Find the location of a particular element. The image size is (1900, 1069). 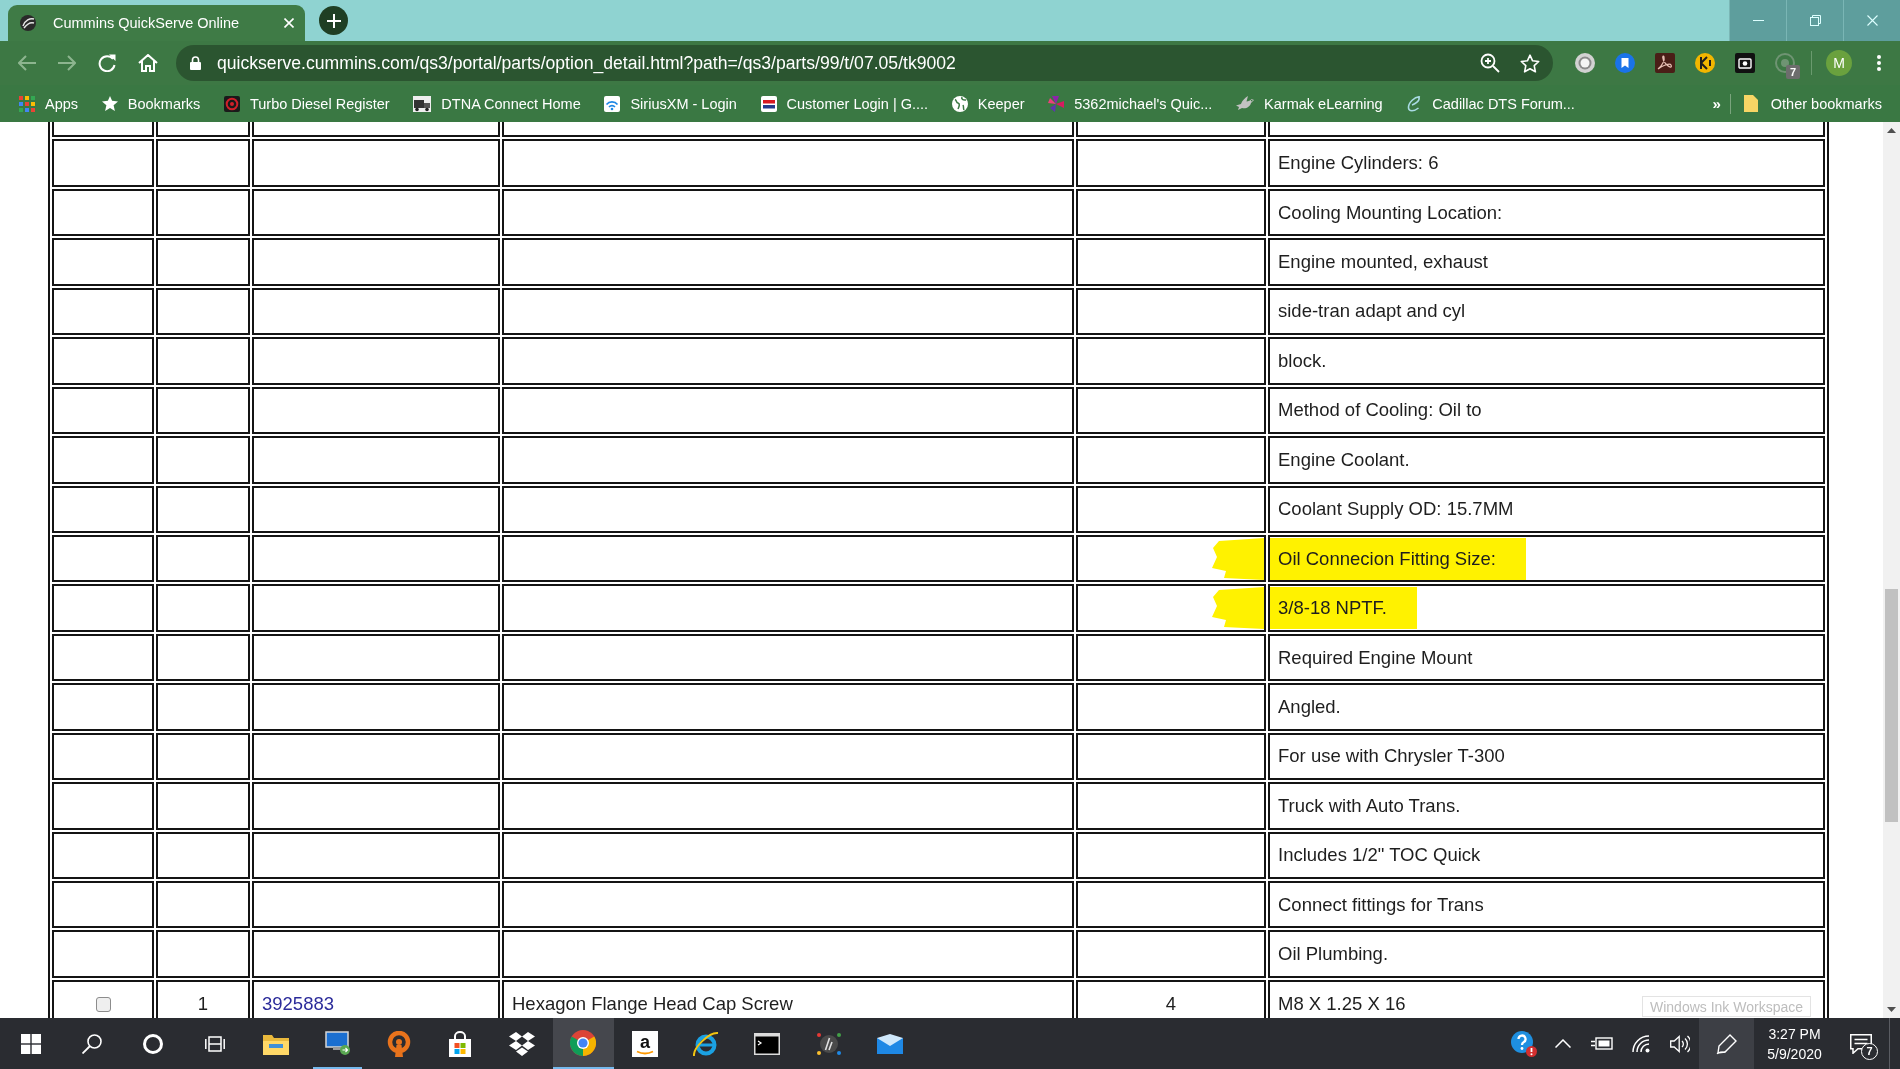

plus-icon is located at coordinates (333, 20).